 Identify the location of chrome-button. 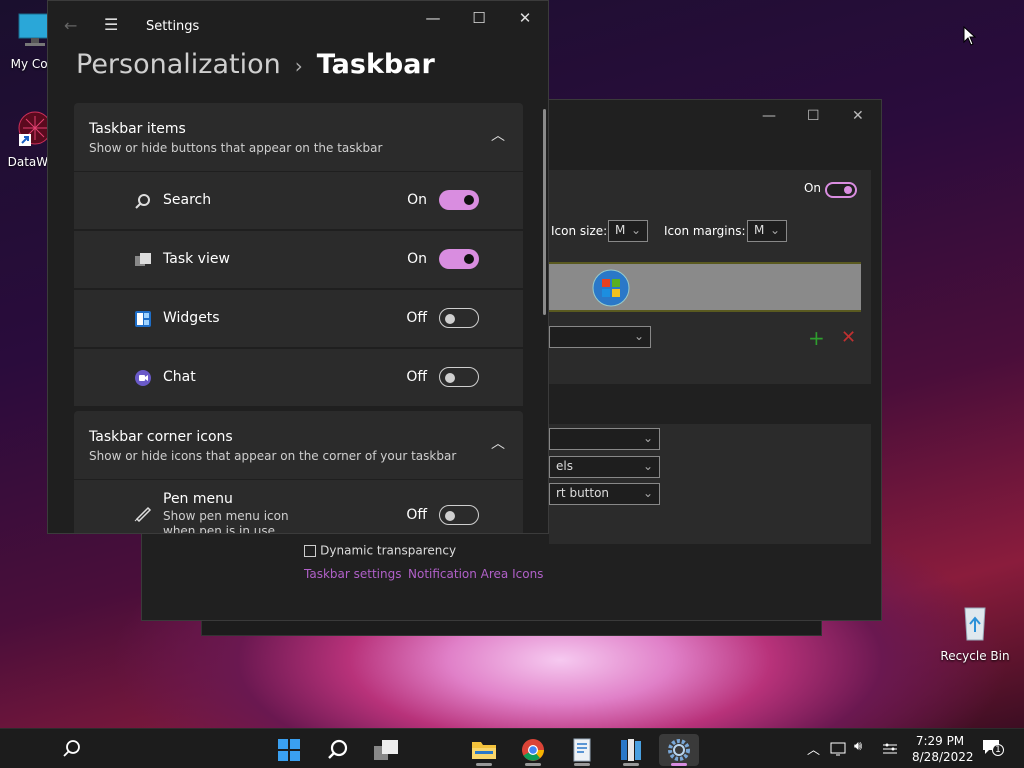
(533, 750).